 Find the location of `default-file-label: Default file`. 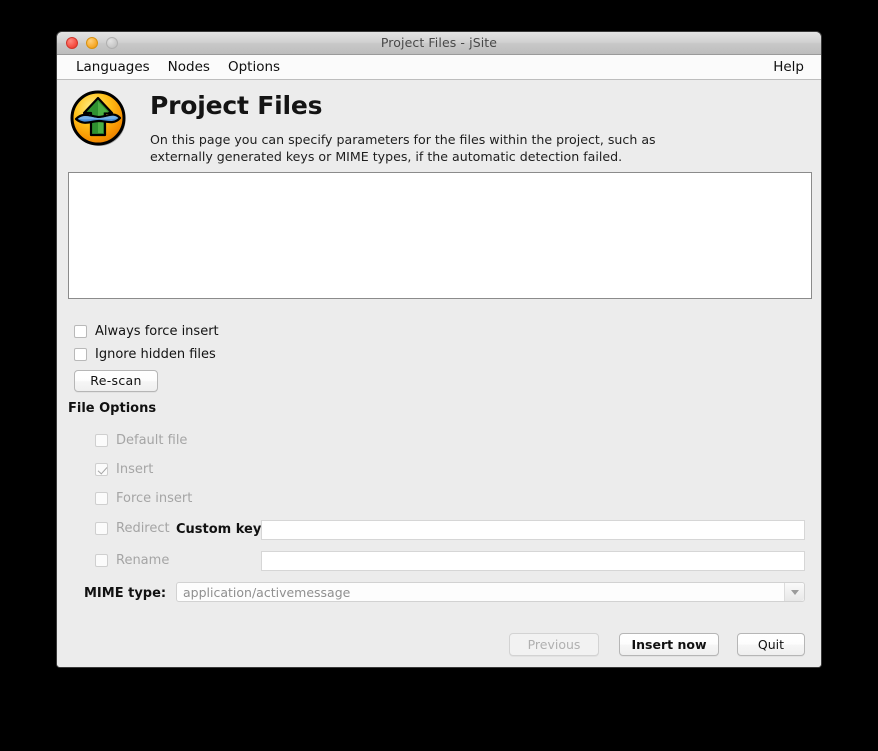

default-file-label: Default file is located at coordinates (152, 440).